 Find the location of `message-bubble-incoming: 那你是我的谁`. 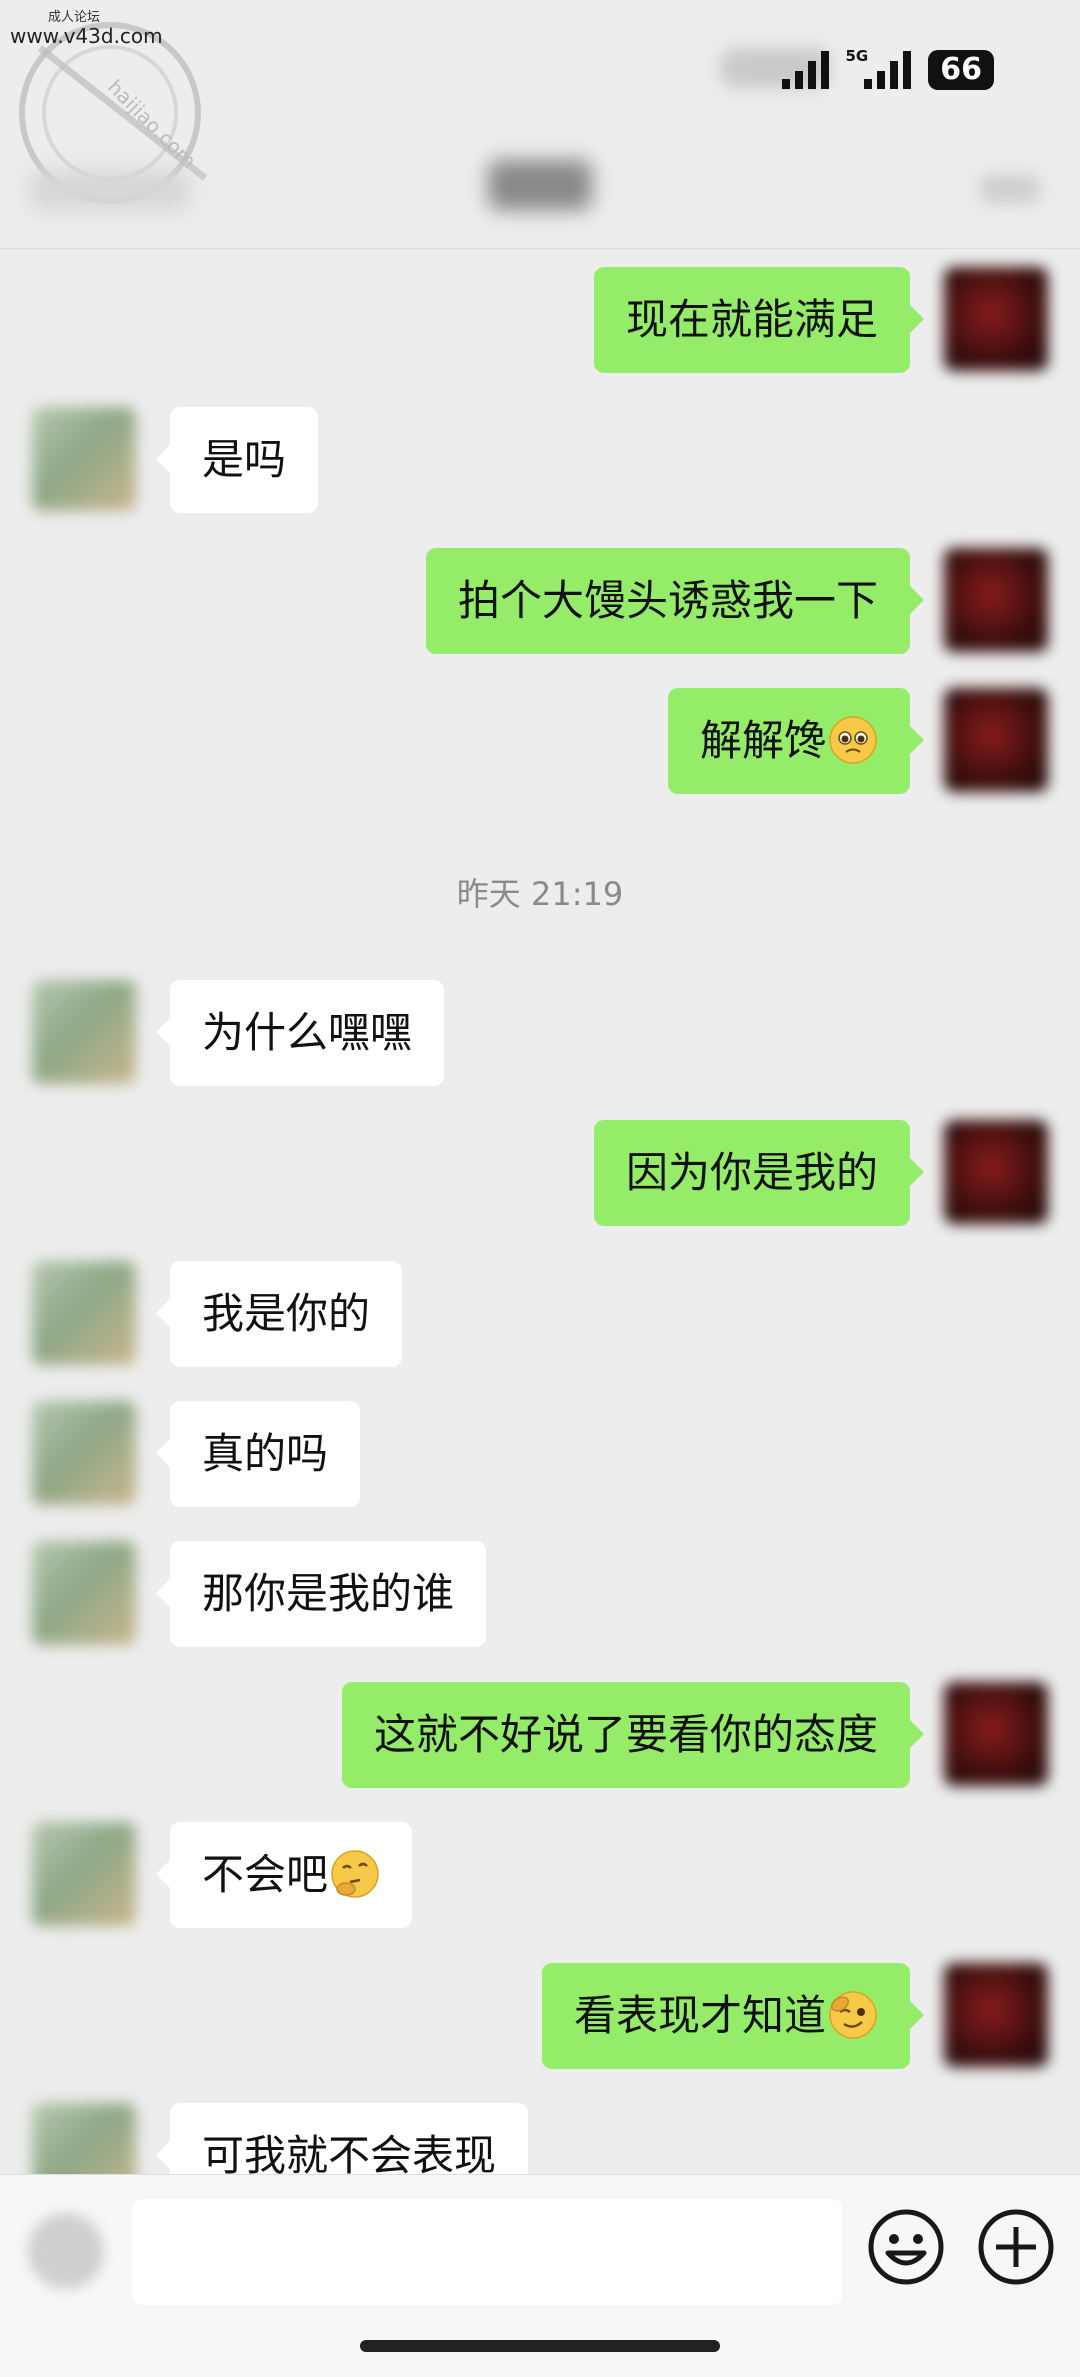

message-bubble-incoming: 那你是我的谁 is located at coordinates (321, 1594).